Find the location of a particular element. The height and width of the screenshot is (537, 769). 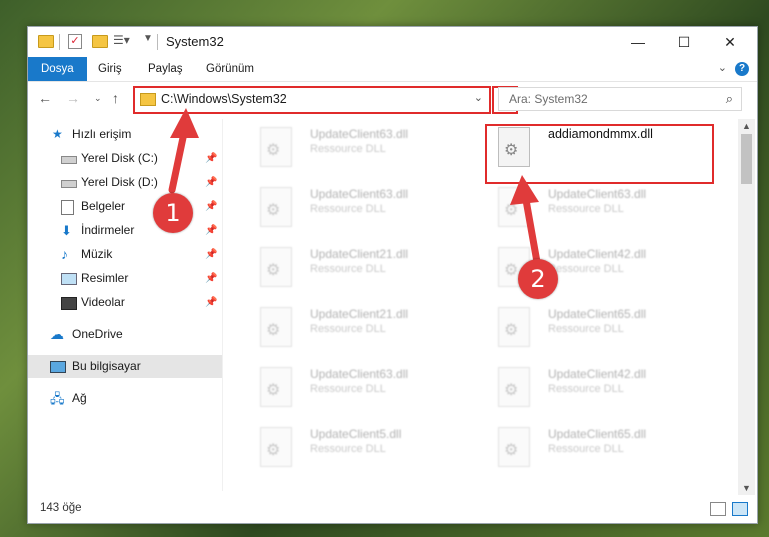

arrow-1-shaft is located at coordinates (178, 161).